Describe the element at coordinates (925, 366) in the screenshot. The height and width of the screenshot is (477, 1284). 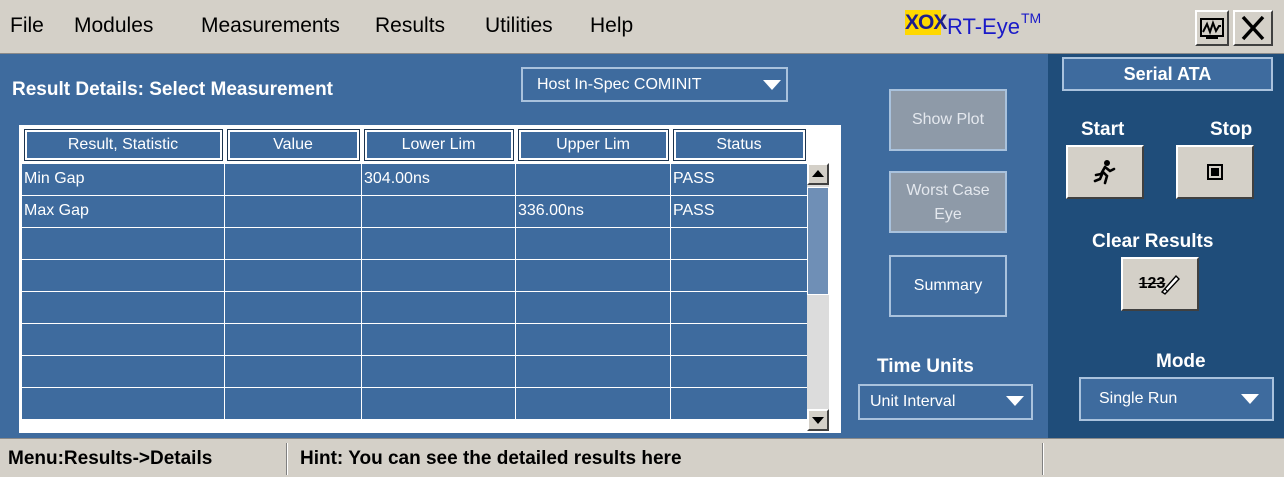
I see `time-units-label: Time Units` at that location.